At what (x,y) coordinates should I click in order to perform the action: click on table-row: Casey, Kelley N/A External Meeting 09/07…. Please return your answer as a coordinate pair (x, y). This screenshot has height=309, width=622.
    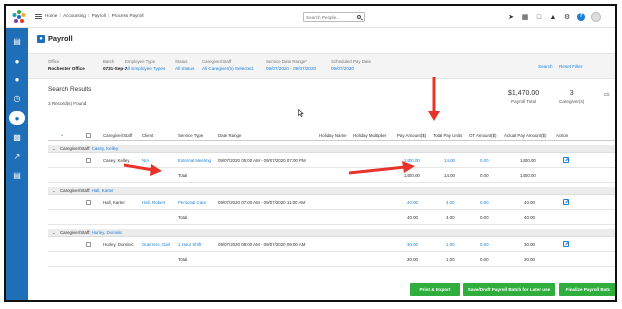
    Looking at the image, I should click on (331, 161).